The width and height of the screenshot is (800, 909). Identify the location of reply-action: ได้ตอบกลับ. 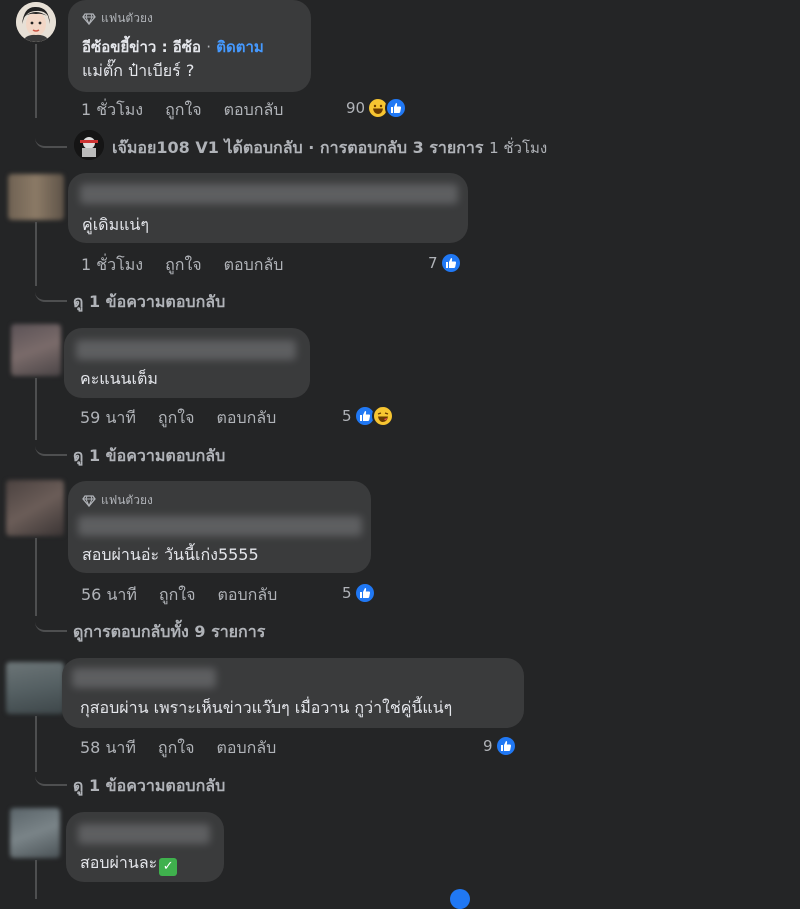
(263, 147).